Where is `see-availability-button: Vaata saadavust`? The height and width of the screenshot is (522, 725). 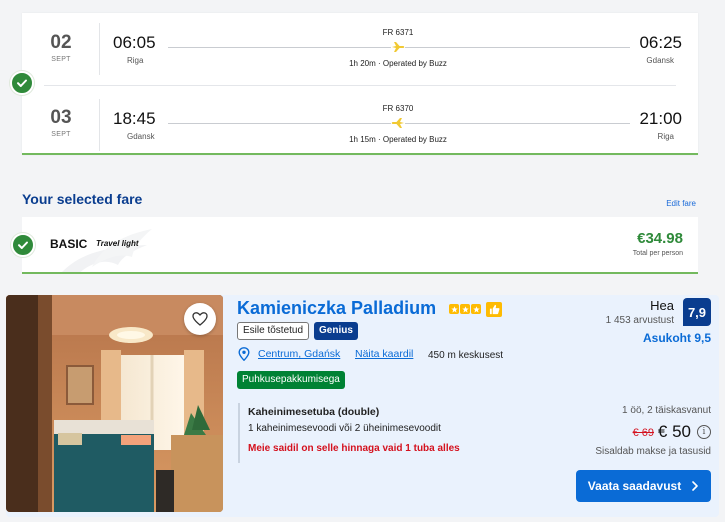
see-availability-button: Vaata saadavust is located at coordinates (643, 486).